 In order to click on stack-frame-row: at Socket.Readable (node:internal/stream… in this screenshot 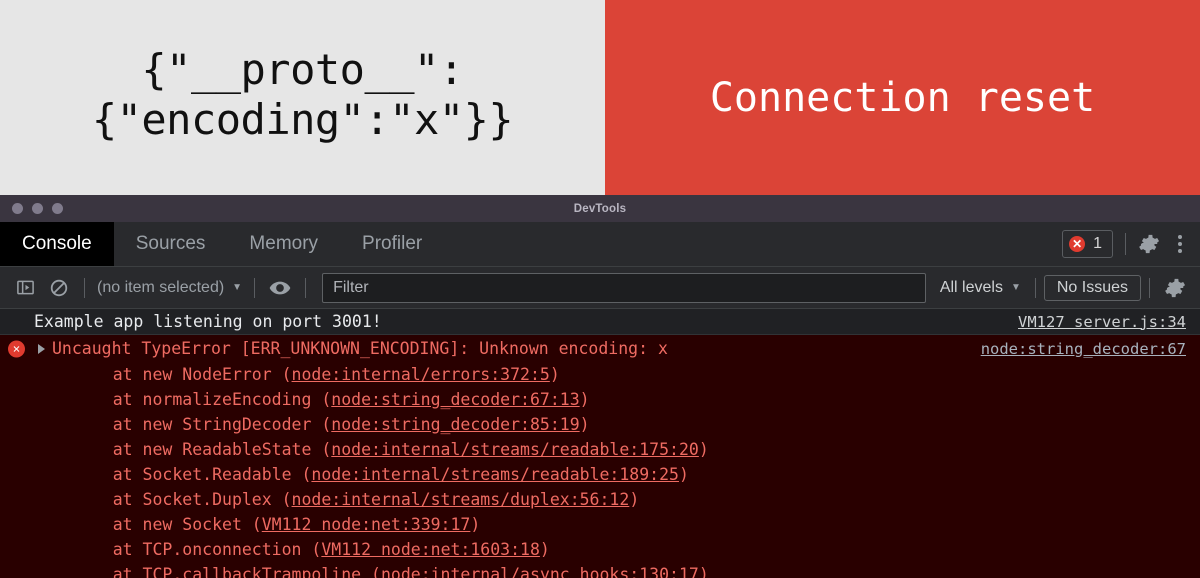, I will do `click(600, 474)`.